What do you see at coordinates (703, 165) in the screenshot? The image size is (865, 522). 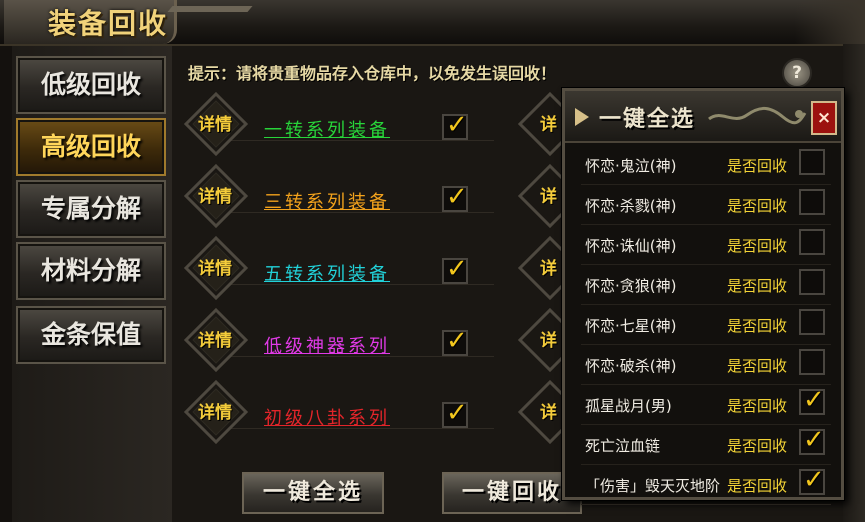 I see `panel-list-item: 怀恋·鬼泣(神) 是否回收` at bounding box center [703, 165].